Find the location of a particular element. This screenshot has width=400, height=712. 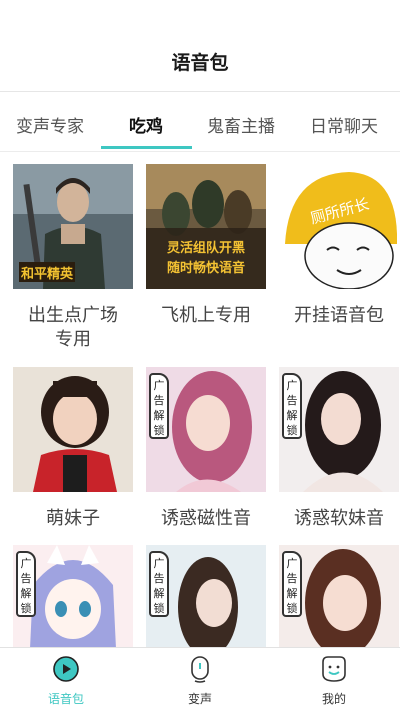

title-line-1: 飞机上专用 is located at coordinates (206, 315).